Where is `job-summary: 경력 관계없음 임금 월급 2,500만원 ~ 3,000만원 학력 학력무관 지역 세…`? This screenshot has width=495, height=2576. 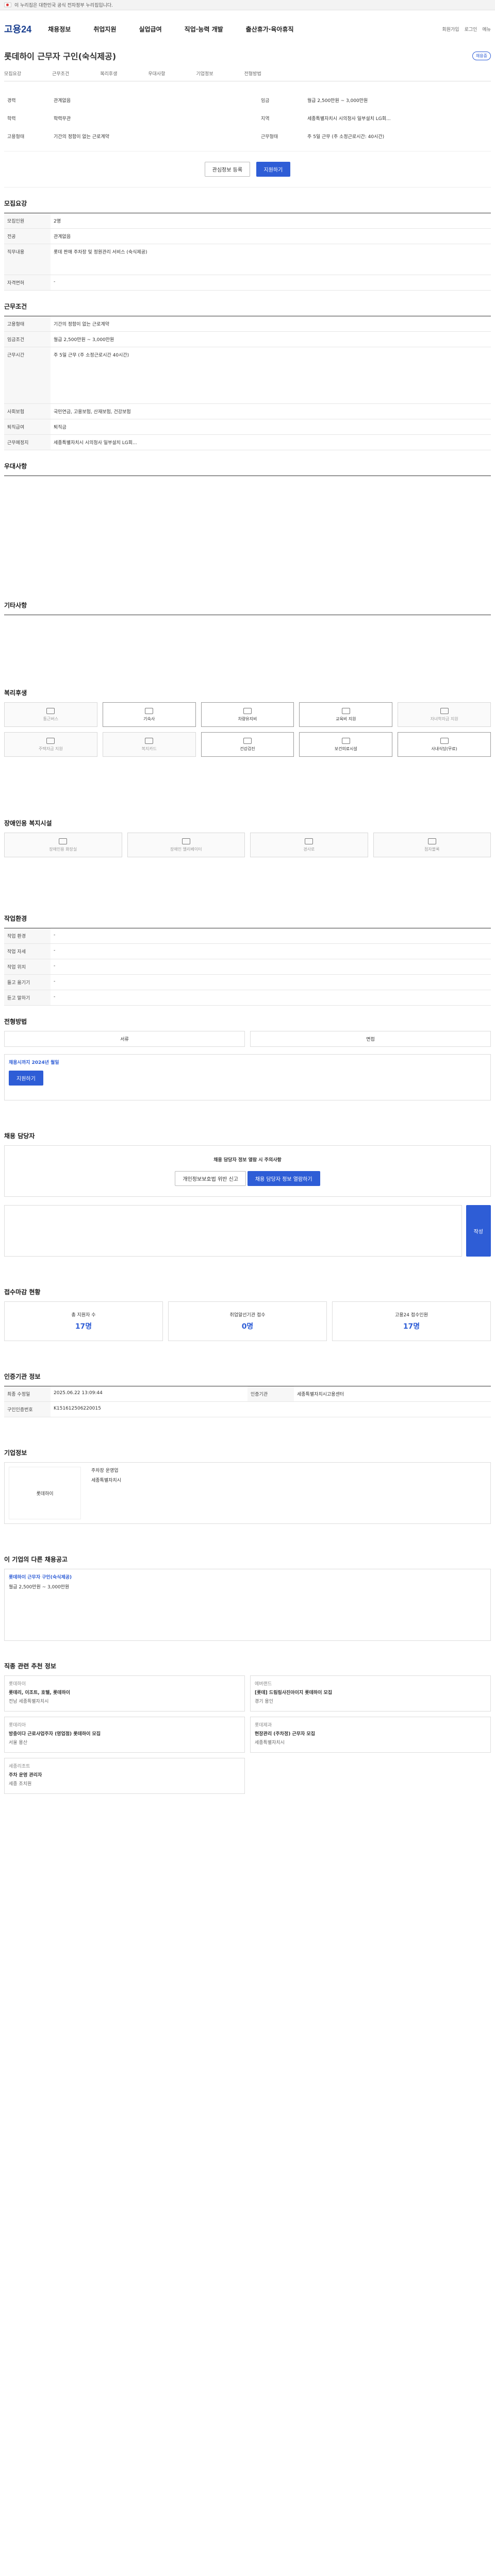
job-summary: 경력 관계없음 임금 월급 2,500만원 ~ 3,000만원 학력 학력무관 지역 세… is located at coordinates (199, 119).